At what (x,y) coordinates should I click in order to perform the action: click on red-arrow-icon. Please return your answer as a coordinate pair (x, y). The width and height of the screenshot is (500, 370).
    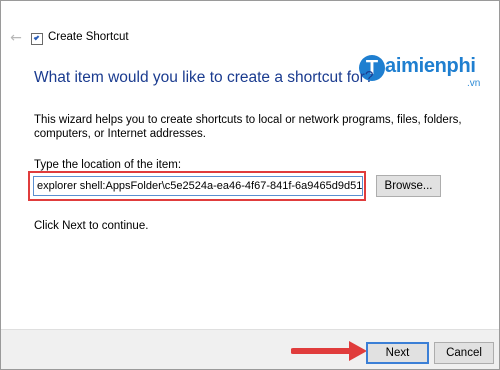
    Looking at the image, I should click on (329, 351).